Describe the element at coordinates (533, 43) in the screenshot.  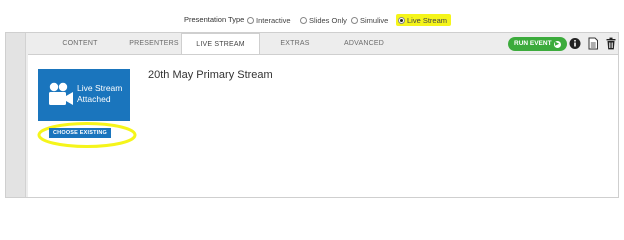
I see `run-event-label: RUN EVENT` at that location.